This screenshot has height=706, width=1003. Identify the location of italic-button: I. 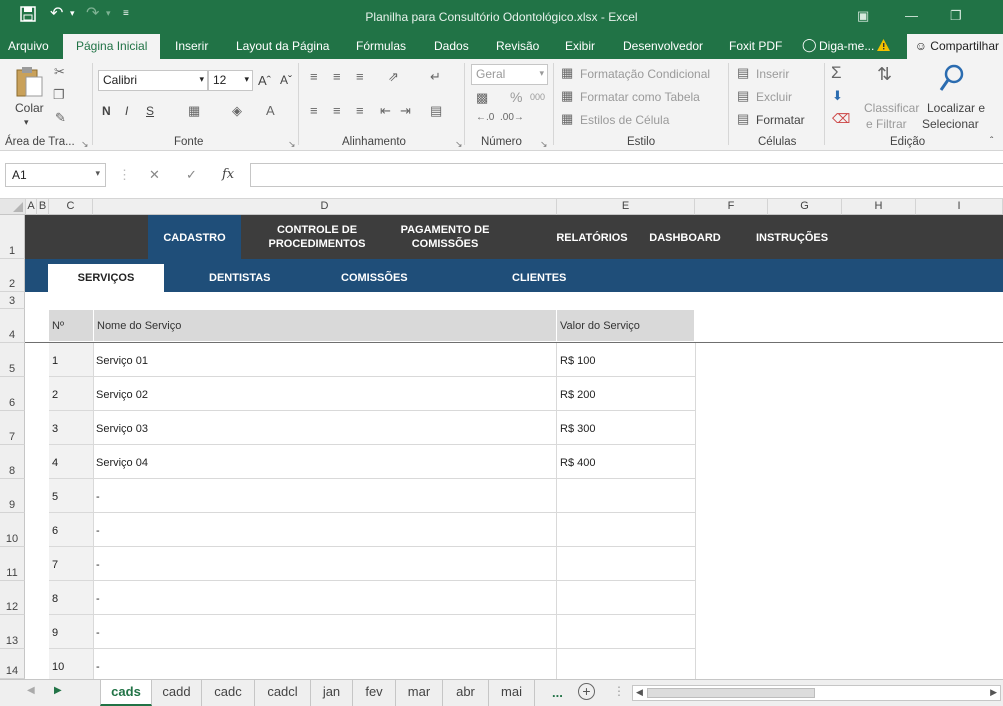
(126, 111).